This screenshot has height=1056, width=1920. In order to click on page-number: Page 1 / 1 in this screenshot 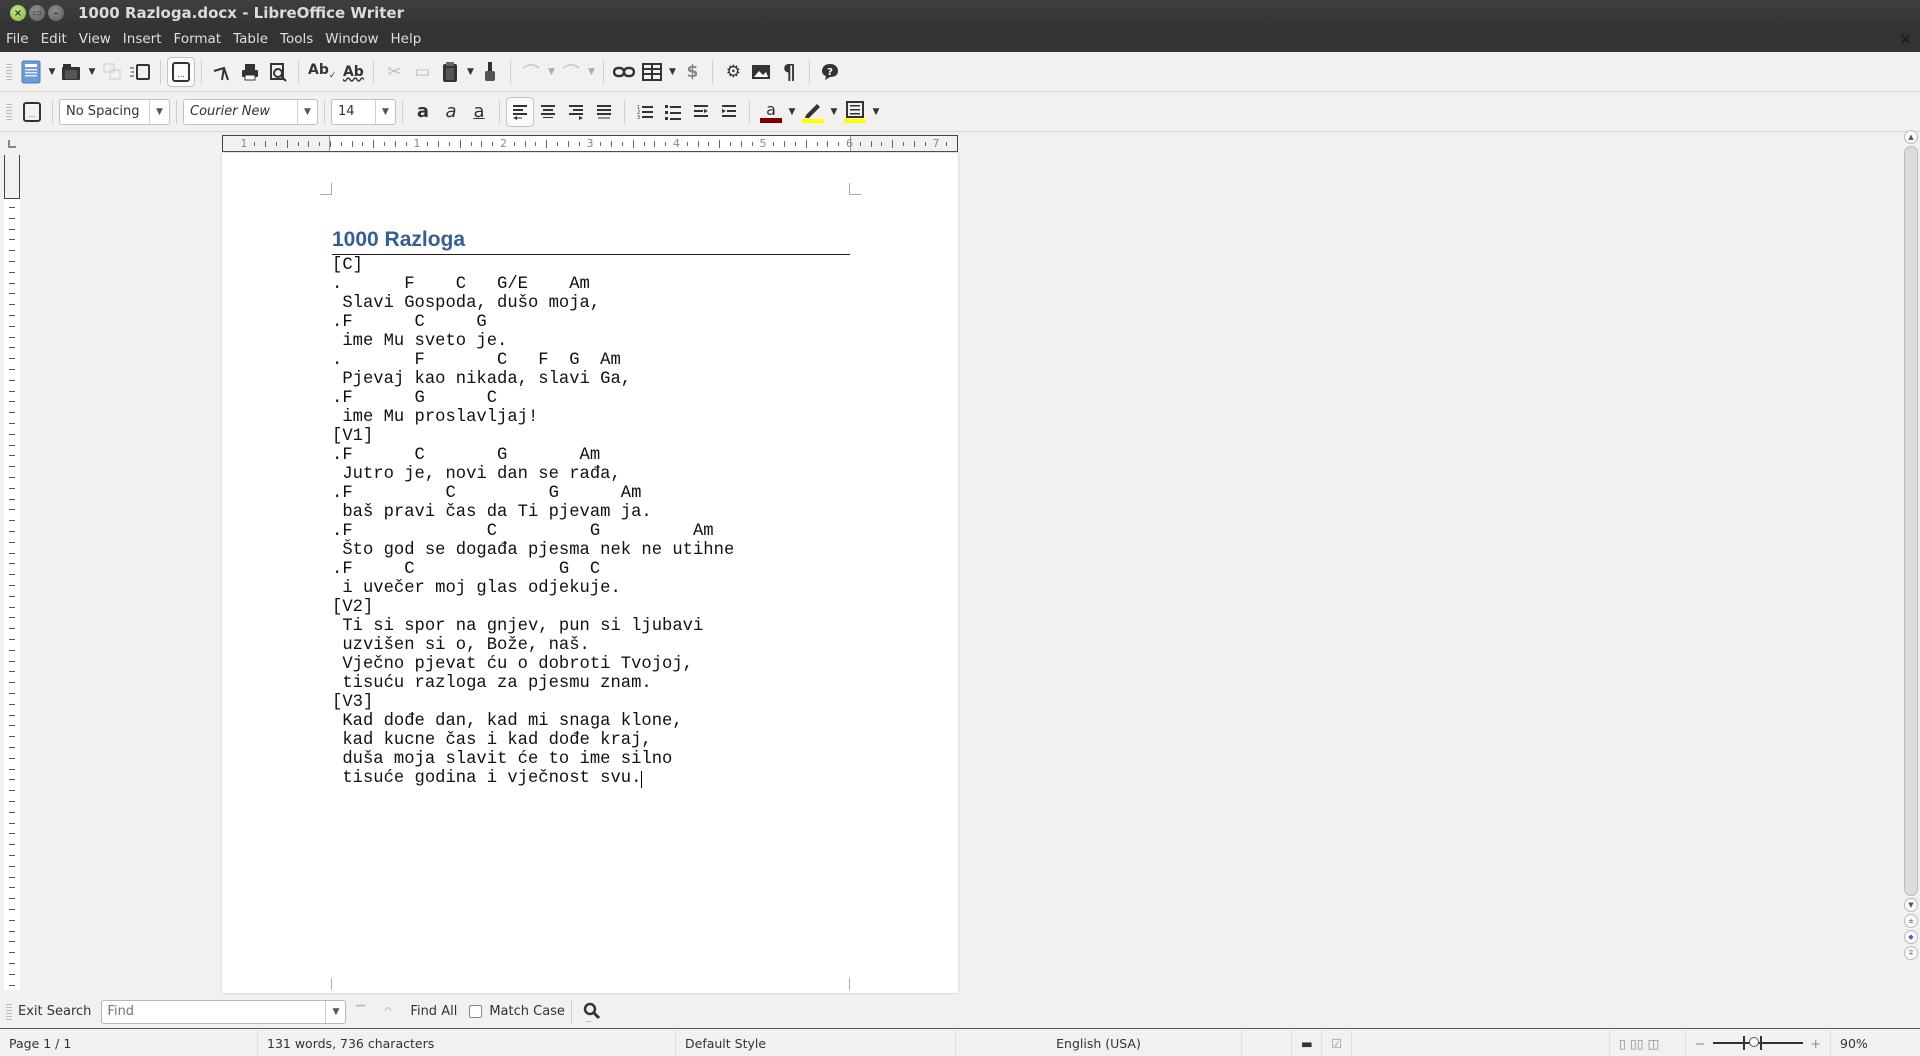, I will do `click(129, 1043)`.